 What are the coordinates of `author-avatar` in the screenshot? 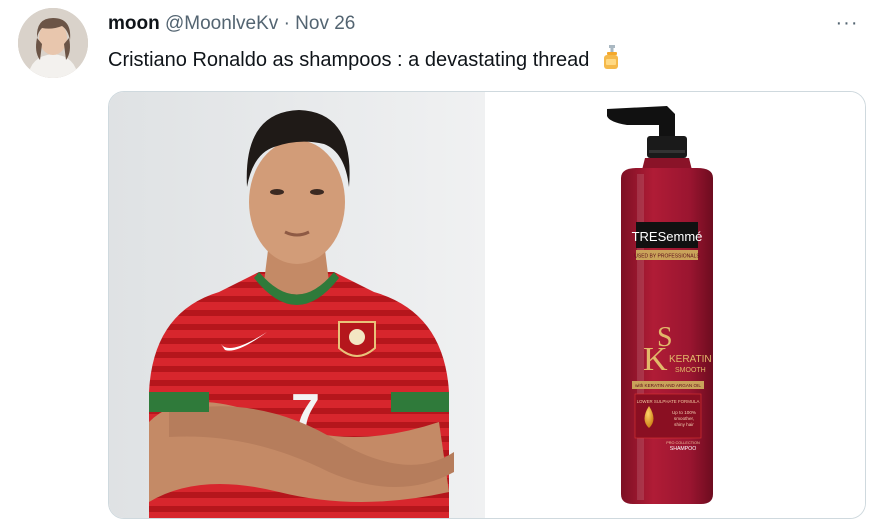 It's located at (53, 43).